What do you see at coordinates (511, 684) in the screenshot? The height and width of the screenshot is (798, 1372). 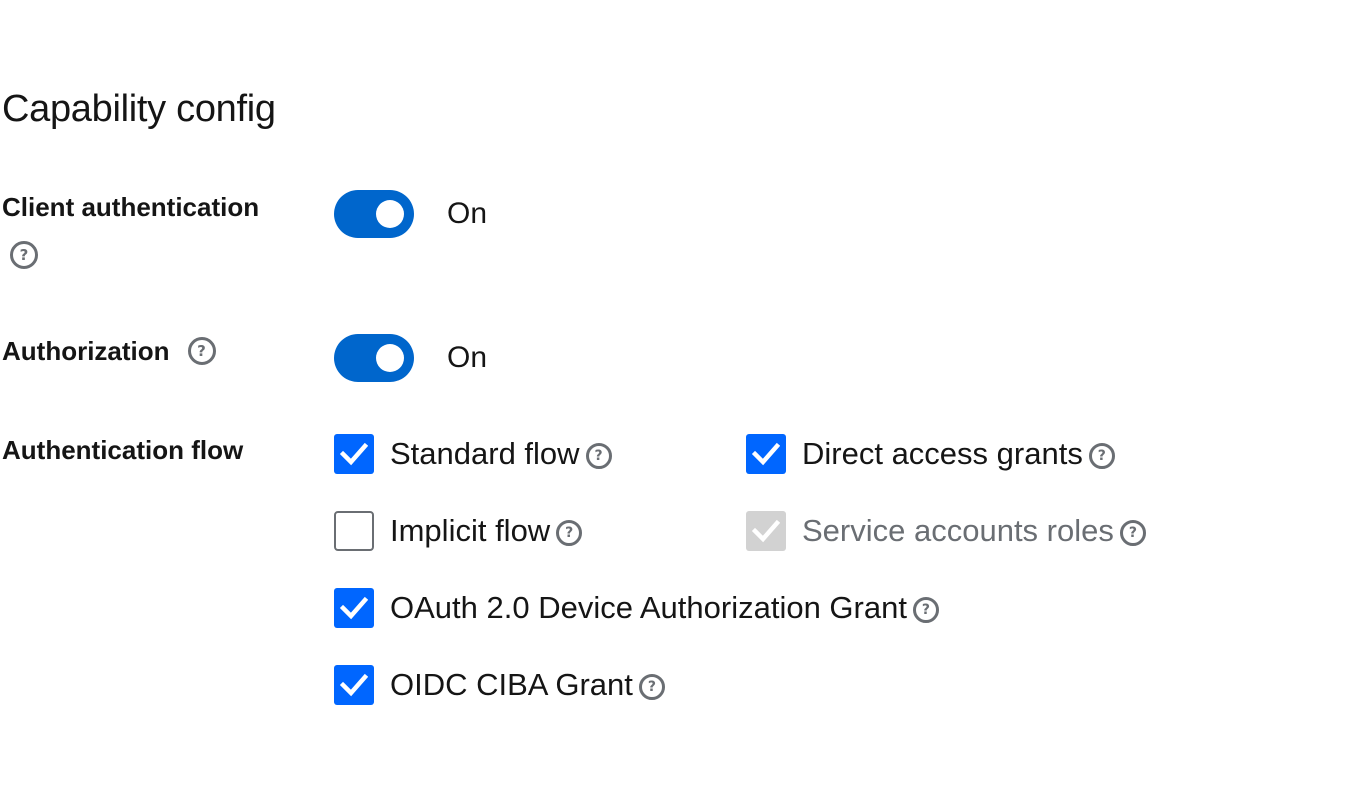 I see `oidc-ciba-grant-label: OIDC CIBA Grant` at bounding box center [511, 684].